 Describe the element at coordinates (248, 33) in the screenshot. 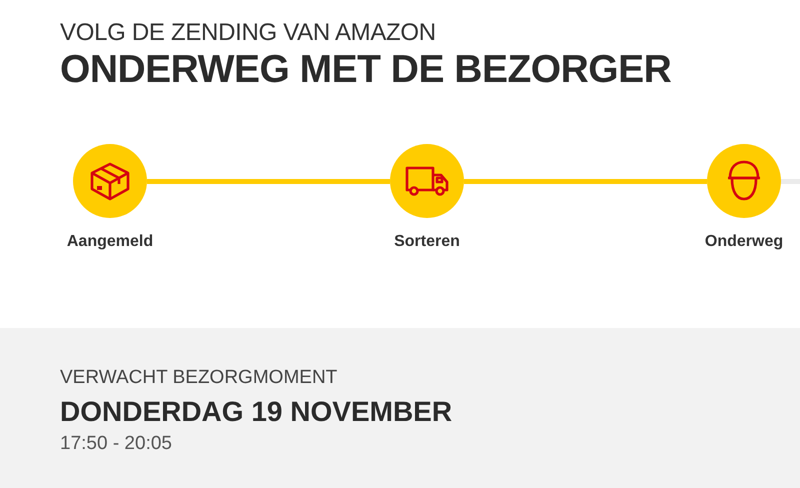

I see `page-subtitle: VOLG DE ZENDING VAN AMAZON` at that location.